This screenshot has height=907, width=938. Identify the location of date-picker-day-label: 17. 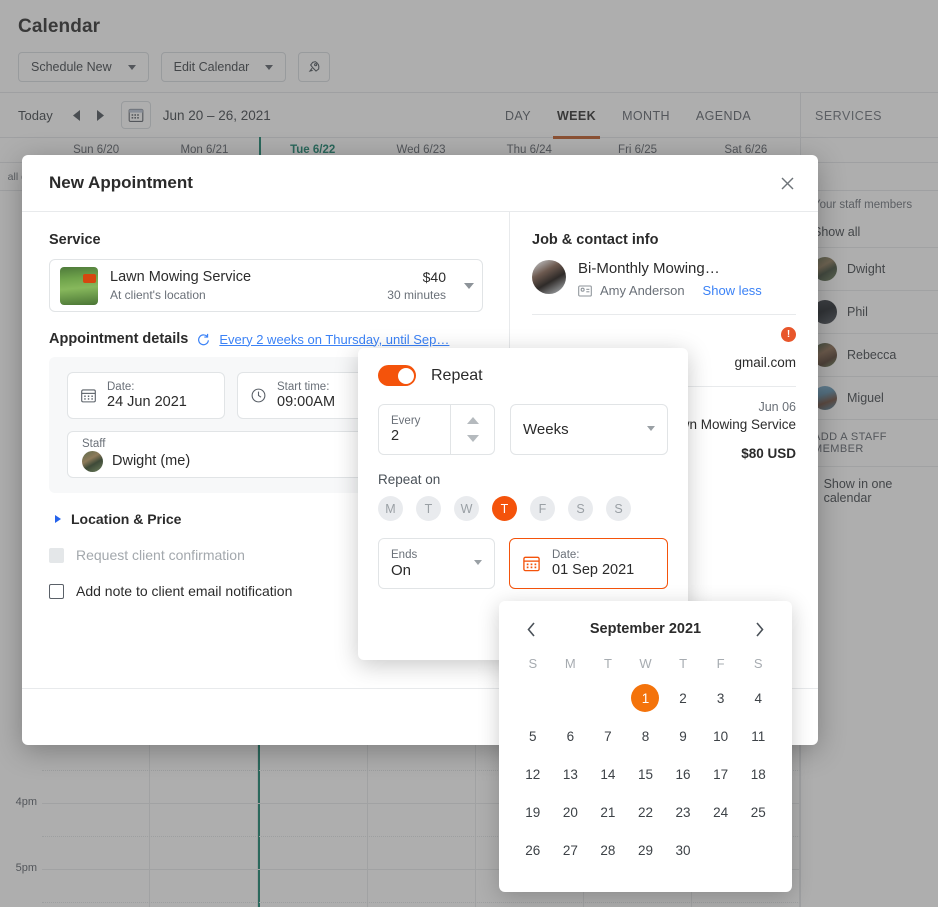
(721, 774).